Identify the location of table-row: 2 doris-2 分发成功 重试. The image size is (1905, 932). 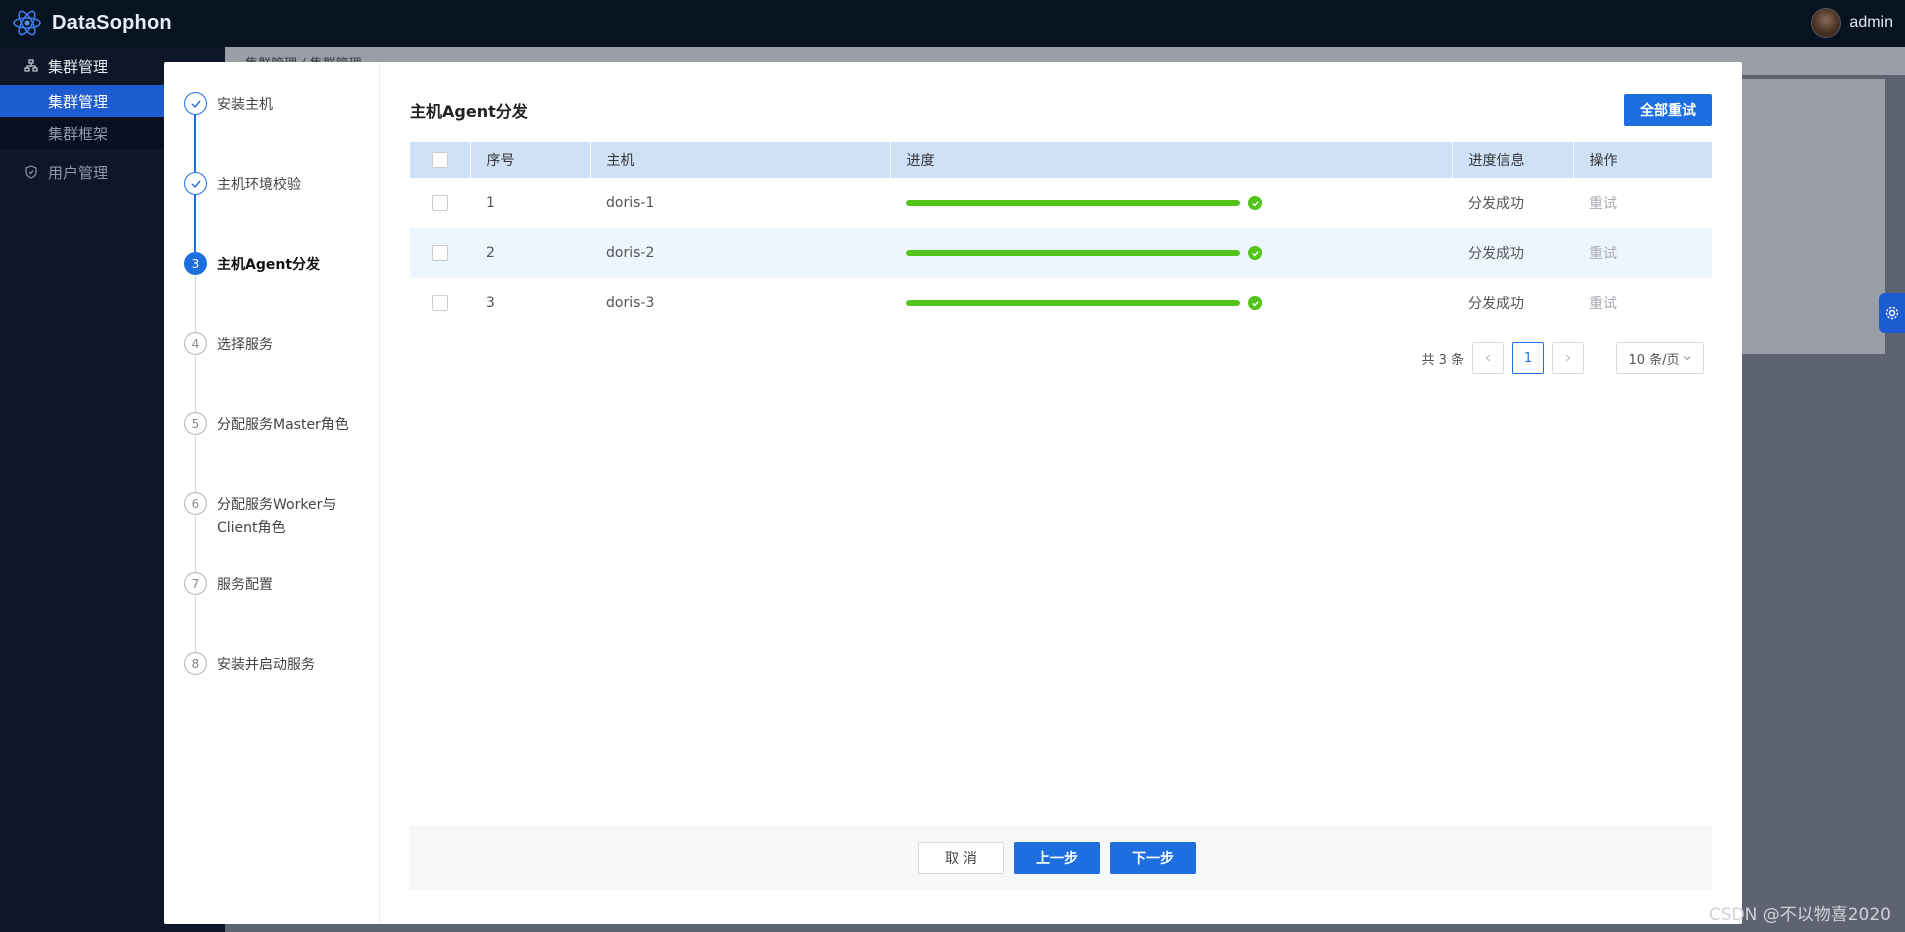
(1061, 253).